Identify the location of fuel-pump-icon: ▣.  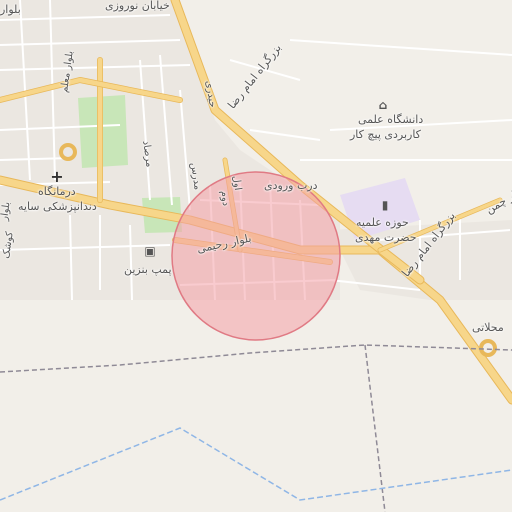
(150, 251).